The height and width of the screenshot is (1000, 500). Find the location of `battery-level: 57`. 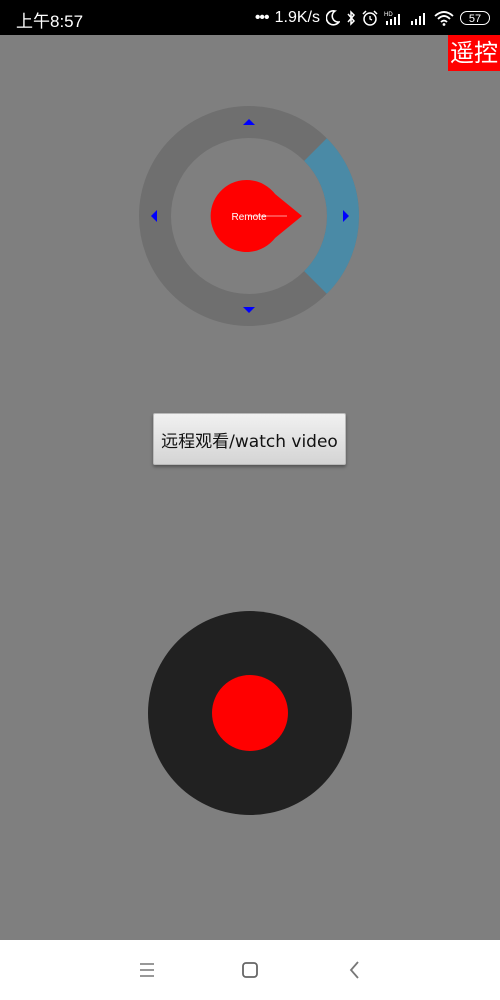

battery-level: 57 is located at coordinates (475, 19).